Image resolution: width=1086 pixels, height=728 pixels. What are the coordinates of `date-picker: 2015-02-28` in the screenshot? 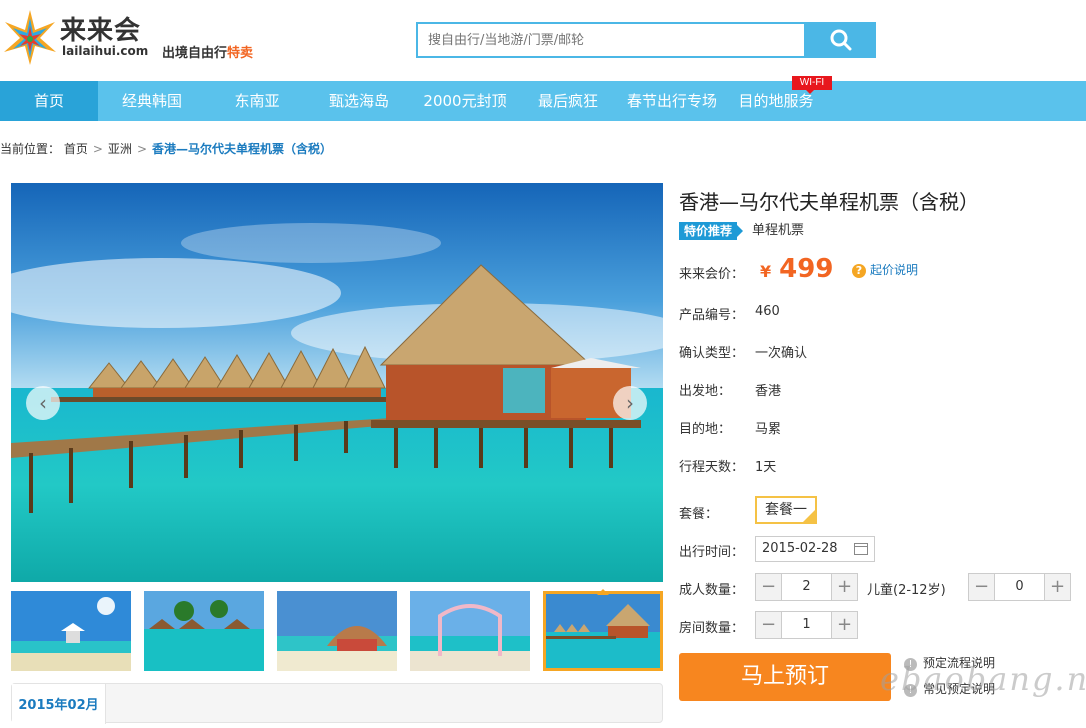 It's located at (815, 549).